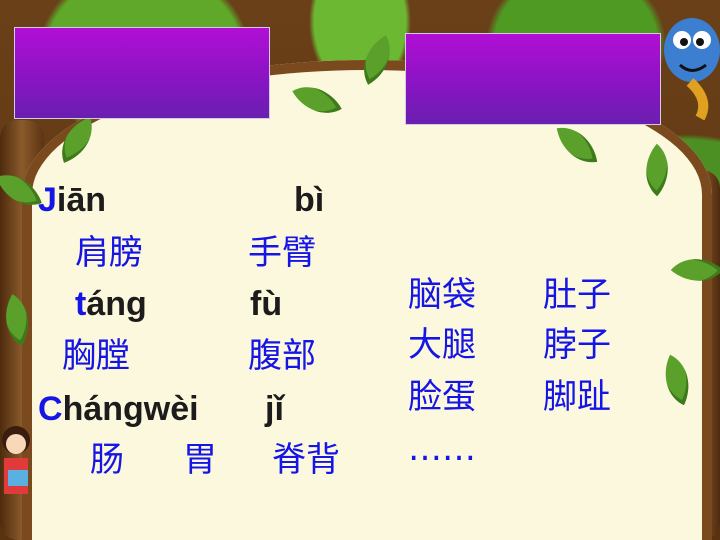 The width and height of the screenshot is (720, 540). I want to click on pinyin-initial: C, so click(50, 409).